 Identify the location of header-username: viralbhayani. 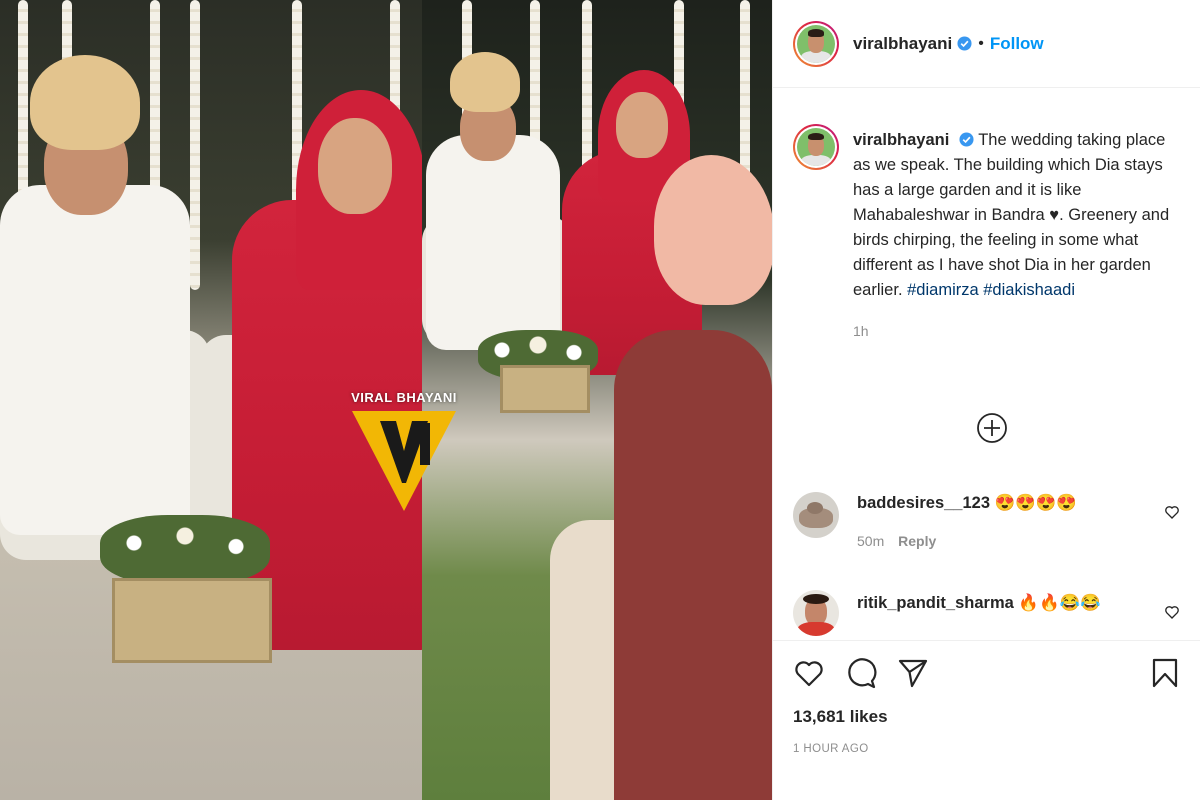
(902, 44).